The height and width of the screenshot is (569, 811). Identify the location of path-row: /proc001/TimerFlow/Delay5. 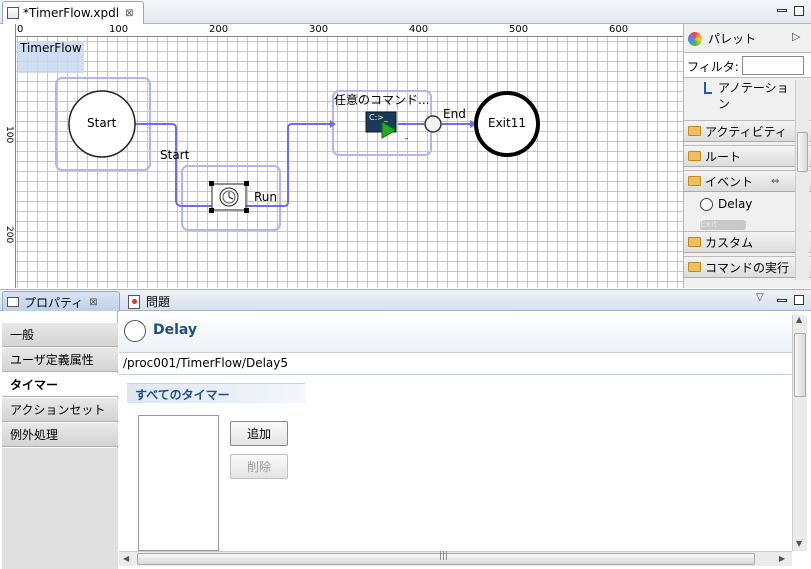
(455, 364).